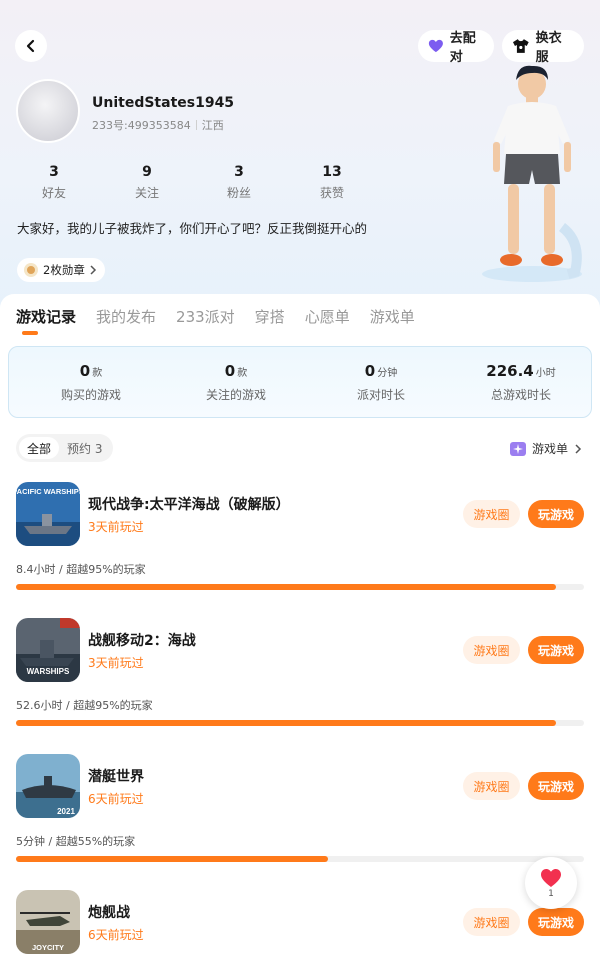  Describe the element at coordinates (48, 491) in the screenshot. I see `game-icon-text: PACIFIC WARSHIPS` at that location.